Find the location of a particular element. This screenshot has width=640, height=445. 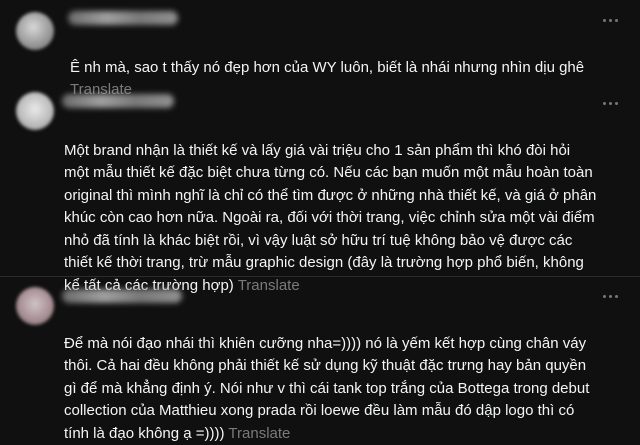

translate-link: Translate is located at coordinates (257, 433).